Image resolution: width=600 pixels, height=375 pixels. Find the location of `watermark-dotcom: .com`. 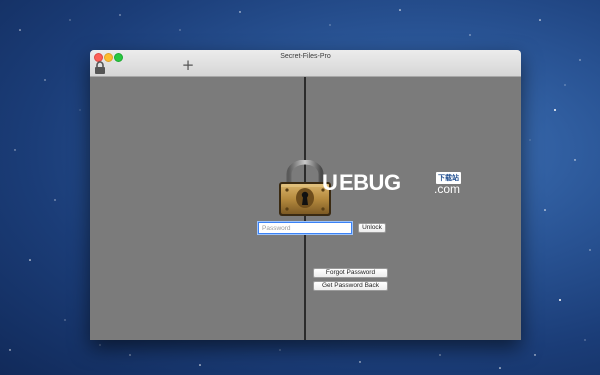

watermark-dotcom: .com is located at coordinates (447, 189).